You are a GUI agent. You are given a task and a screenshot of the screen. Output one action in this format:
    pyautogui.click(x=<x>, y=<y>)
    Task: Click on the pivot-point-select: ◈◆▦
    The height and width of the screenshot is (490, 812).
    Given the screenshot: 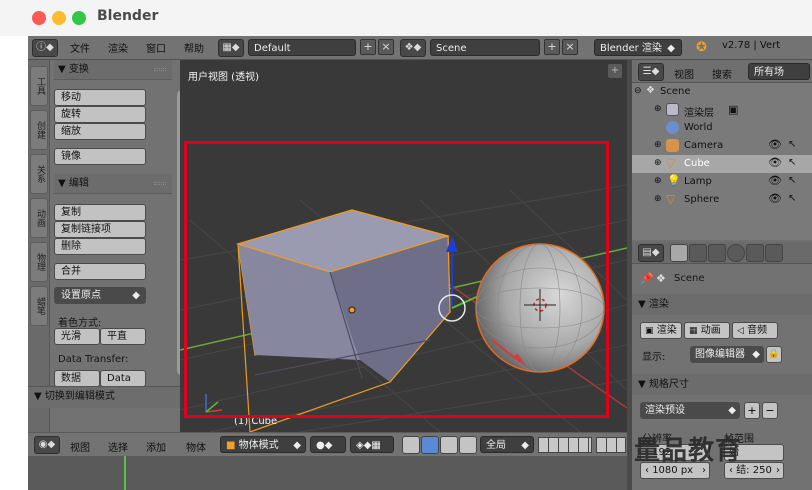 What is the action you would take?
    pyautogui.click(x=372, y=444)
    